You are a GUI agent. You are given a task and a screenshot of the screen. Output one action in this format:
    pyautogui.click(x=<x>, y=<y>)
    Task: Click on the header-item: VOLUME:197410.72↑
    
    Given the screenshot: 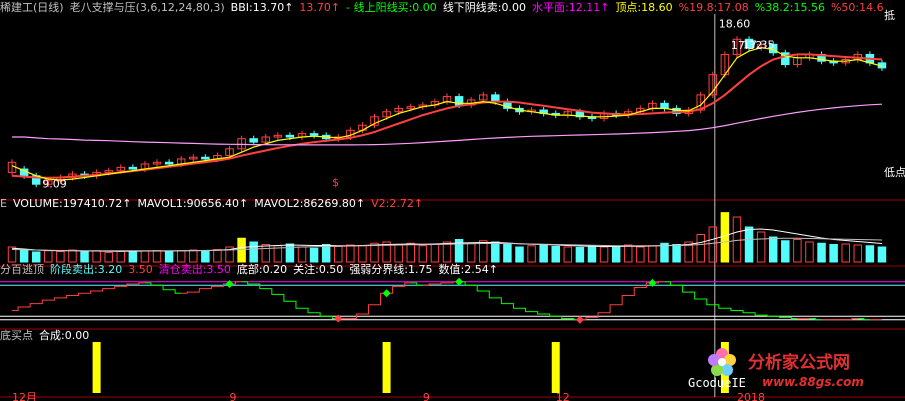 What is the action you would take?
    pyautogui.click(x=72, y=203)
    